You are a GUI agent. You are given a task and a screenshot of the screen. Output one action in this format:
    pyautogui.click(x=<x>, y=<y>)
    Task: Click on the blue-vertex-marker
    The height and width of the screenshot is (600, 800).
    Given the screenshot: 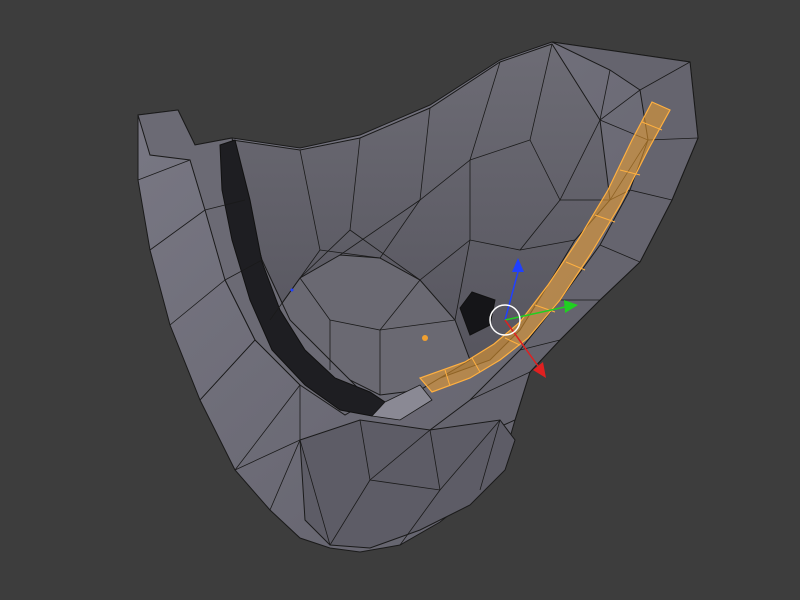 What is the action you would take?
    pyautogui.click(x=292, y=290)
    